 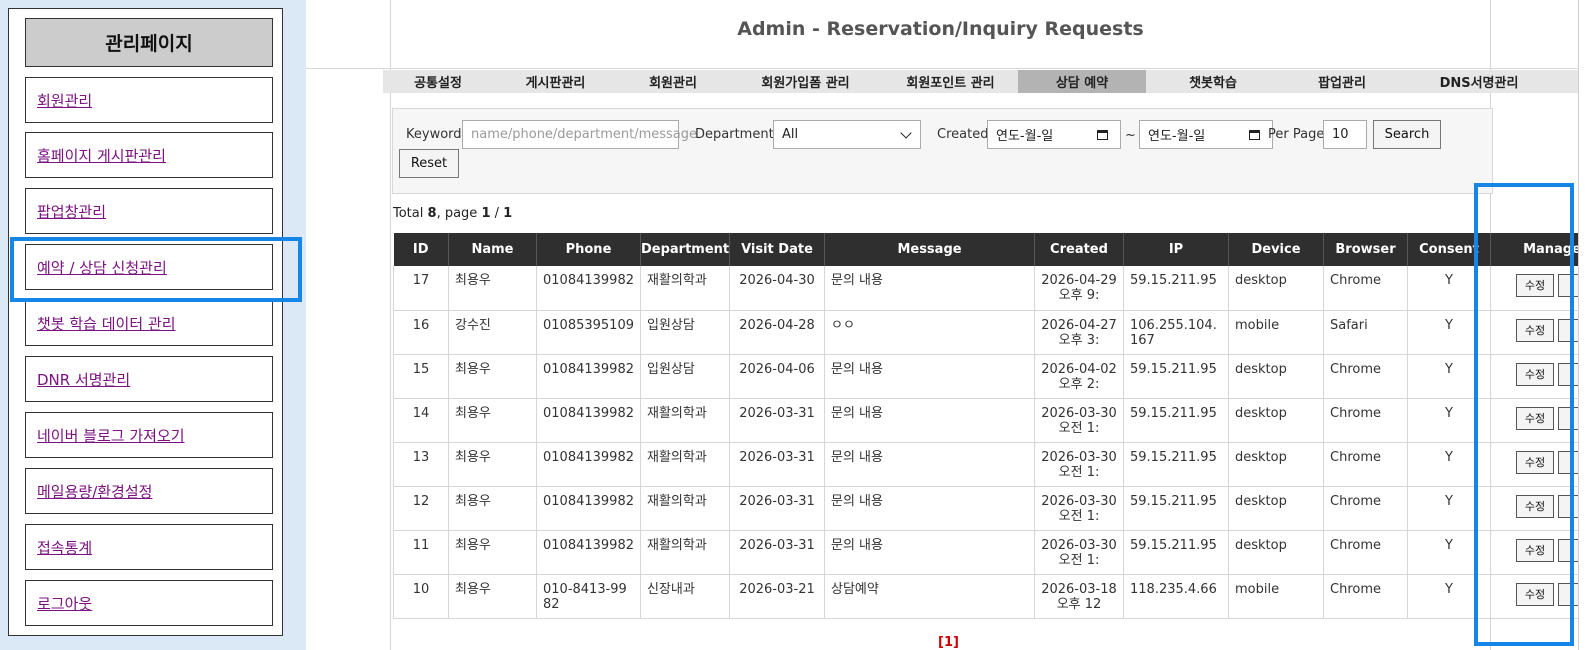 What do you see at coordinates (94, 491) in the screenshot?
I see `sidebar-item-label: 메일용량/환경설정` at bounding box center [94, 491].